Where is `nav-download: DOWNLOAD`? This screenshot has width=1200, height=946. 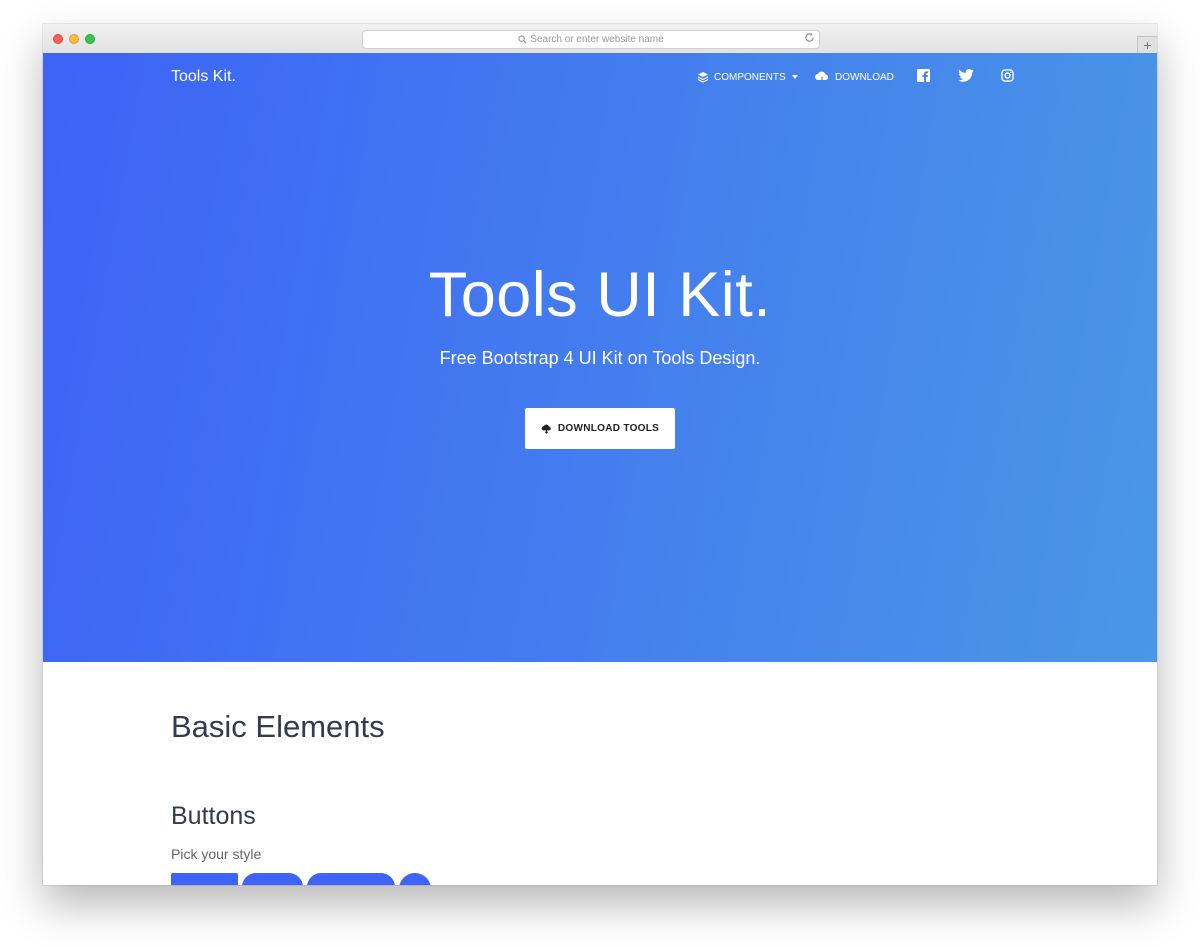 nav-download: DOWNLOAD is located at coordinates (854, 77).